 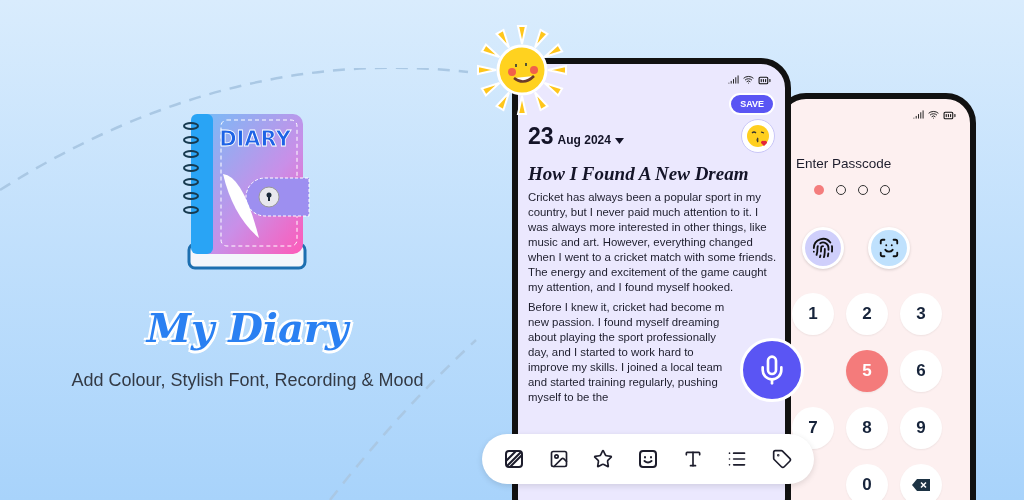 I want to click on image-button, so click(x=558, y=459).